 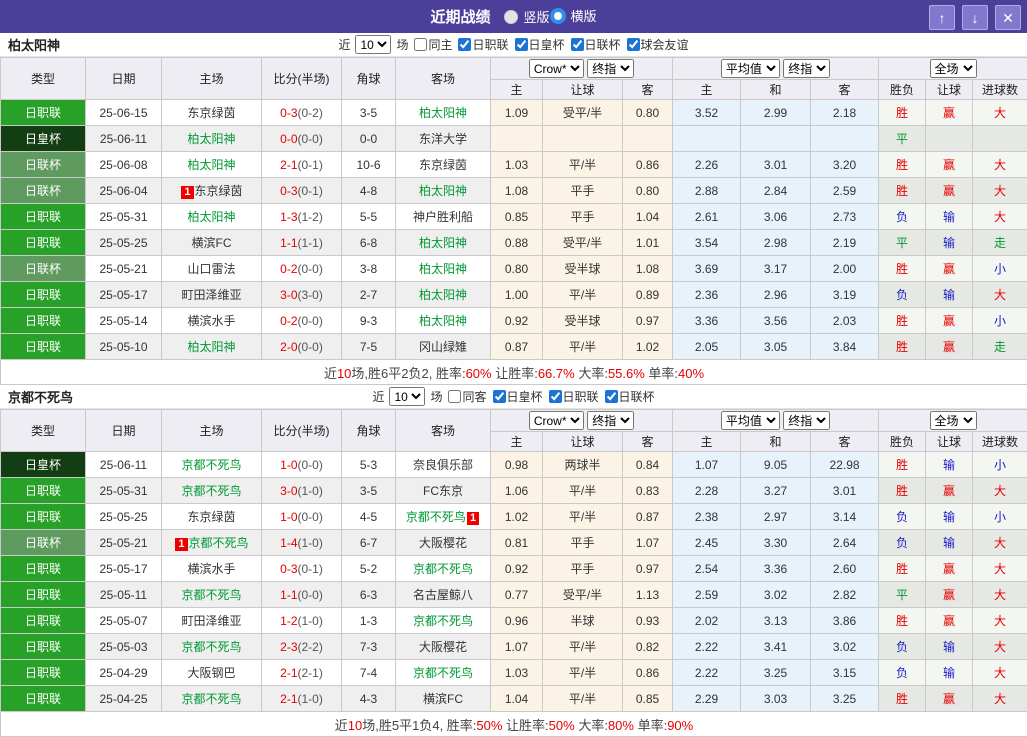 I want to click on league-checkbox-label: 球会友谊, so click(x=656, y=44).